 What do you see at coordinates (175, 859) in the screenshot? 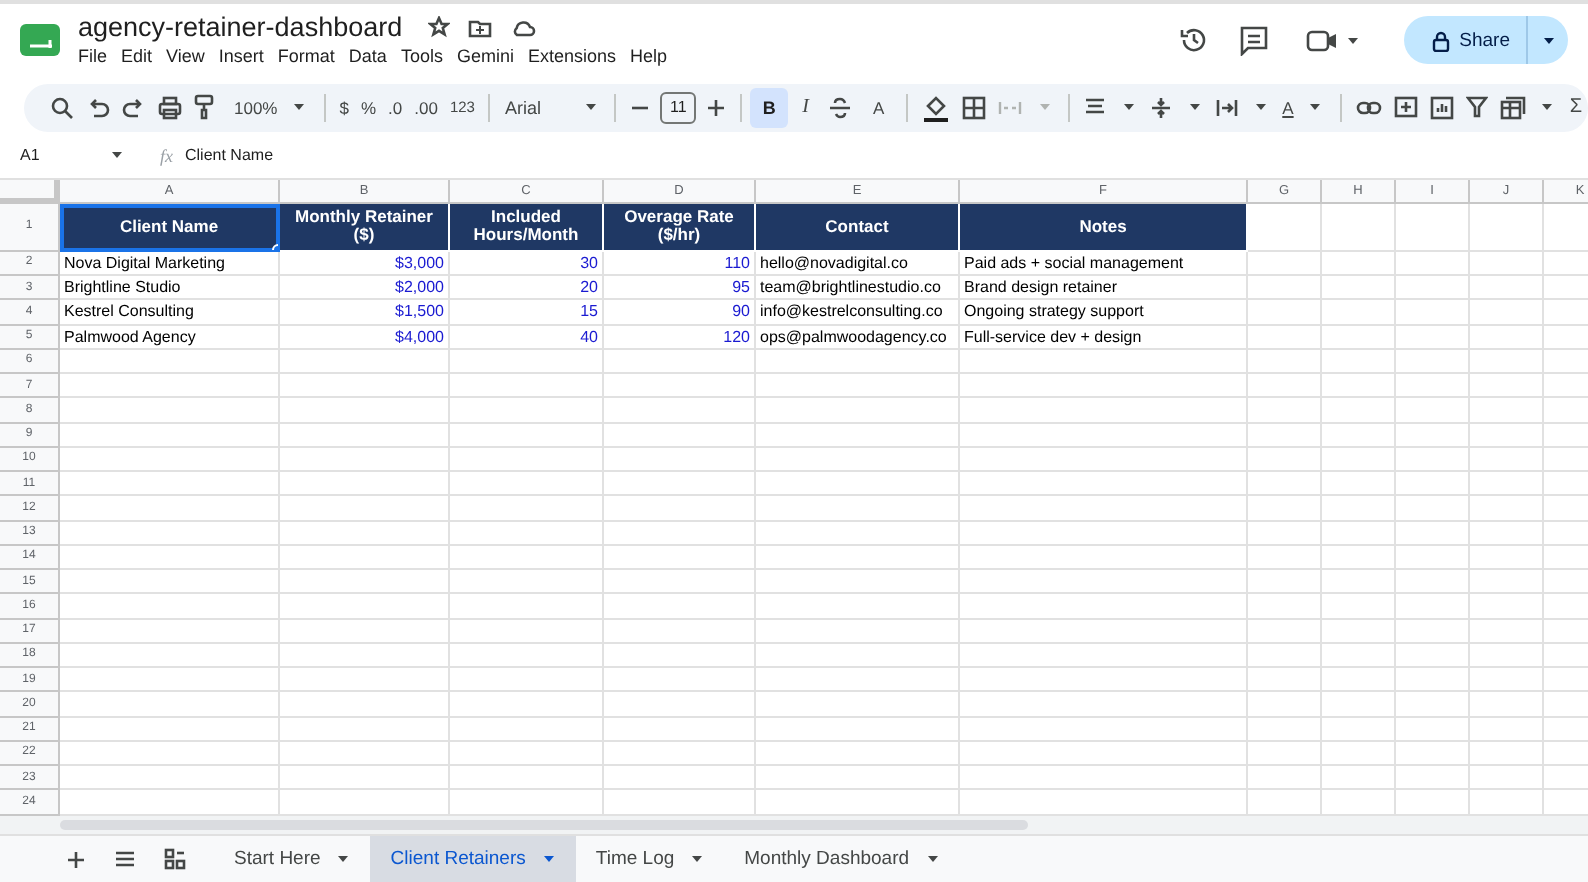
I see `sheet-grid-icon` at bounding box center [175, 859].